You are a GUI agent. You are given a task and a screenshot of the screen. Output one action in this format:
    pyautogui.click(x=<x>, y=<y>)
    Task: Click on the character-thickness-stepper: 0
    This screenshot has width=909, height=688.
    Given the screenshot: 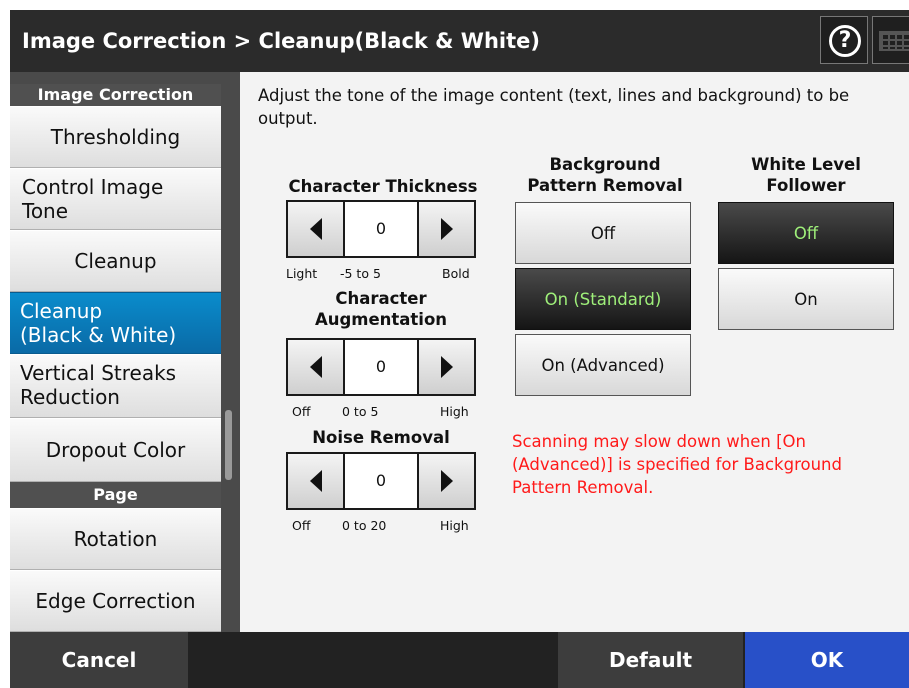 What is the action you would take?
    pyautogui.click(x=381, y=229)
    